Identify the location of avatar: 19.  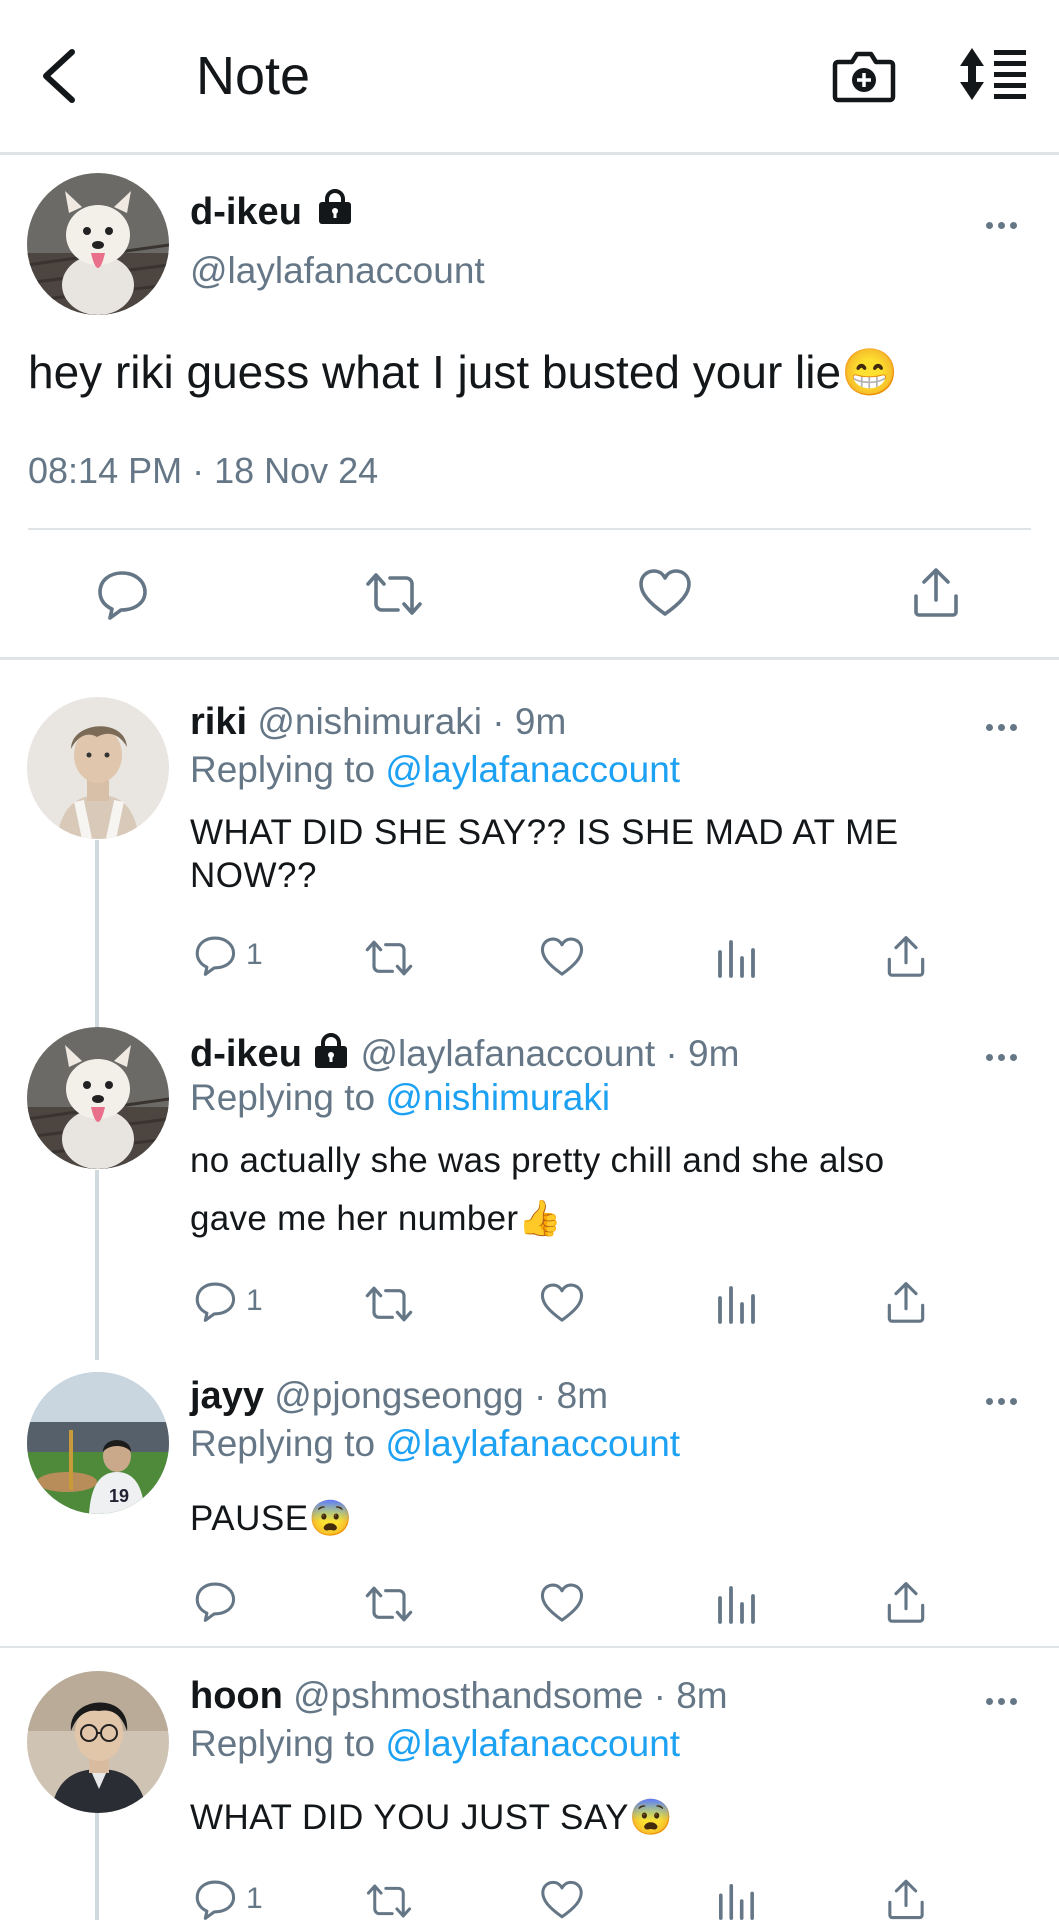
(98, 1443).